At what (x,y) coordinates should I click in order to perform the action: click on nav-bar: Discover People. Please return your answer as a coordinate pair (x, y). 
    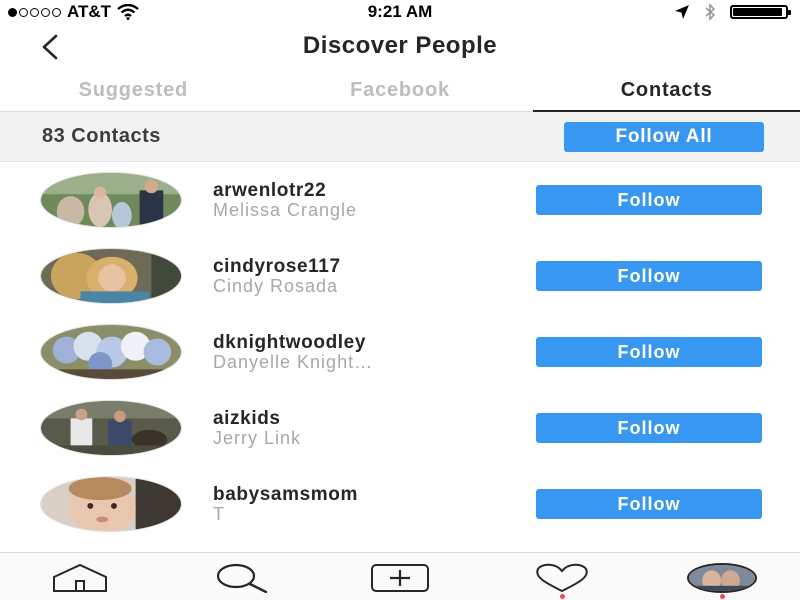
    Looking at the image, I should click on (400, 46).